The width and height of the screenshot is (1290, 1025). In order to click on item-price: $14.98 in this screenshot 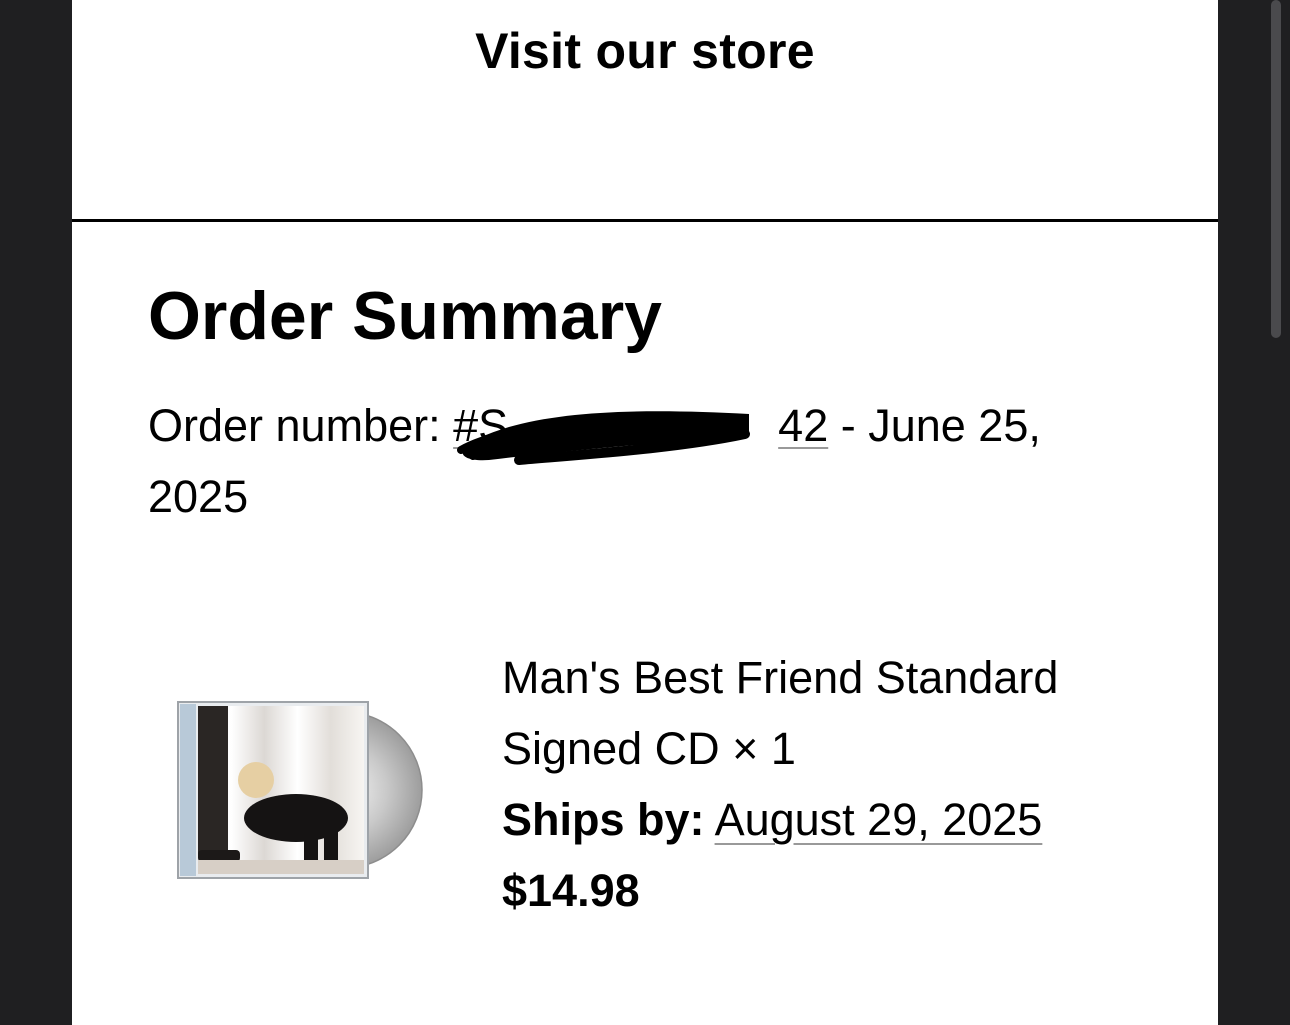, I will do `click(571, 890)`.